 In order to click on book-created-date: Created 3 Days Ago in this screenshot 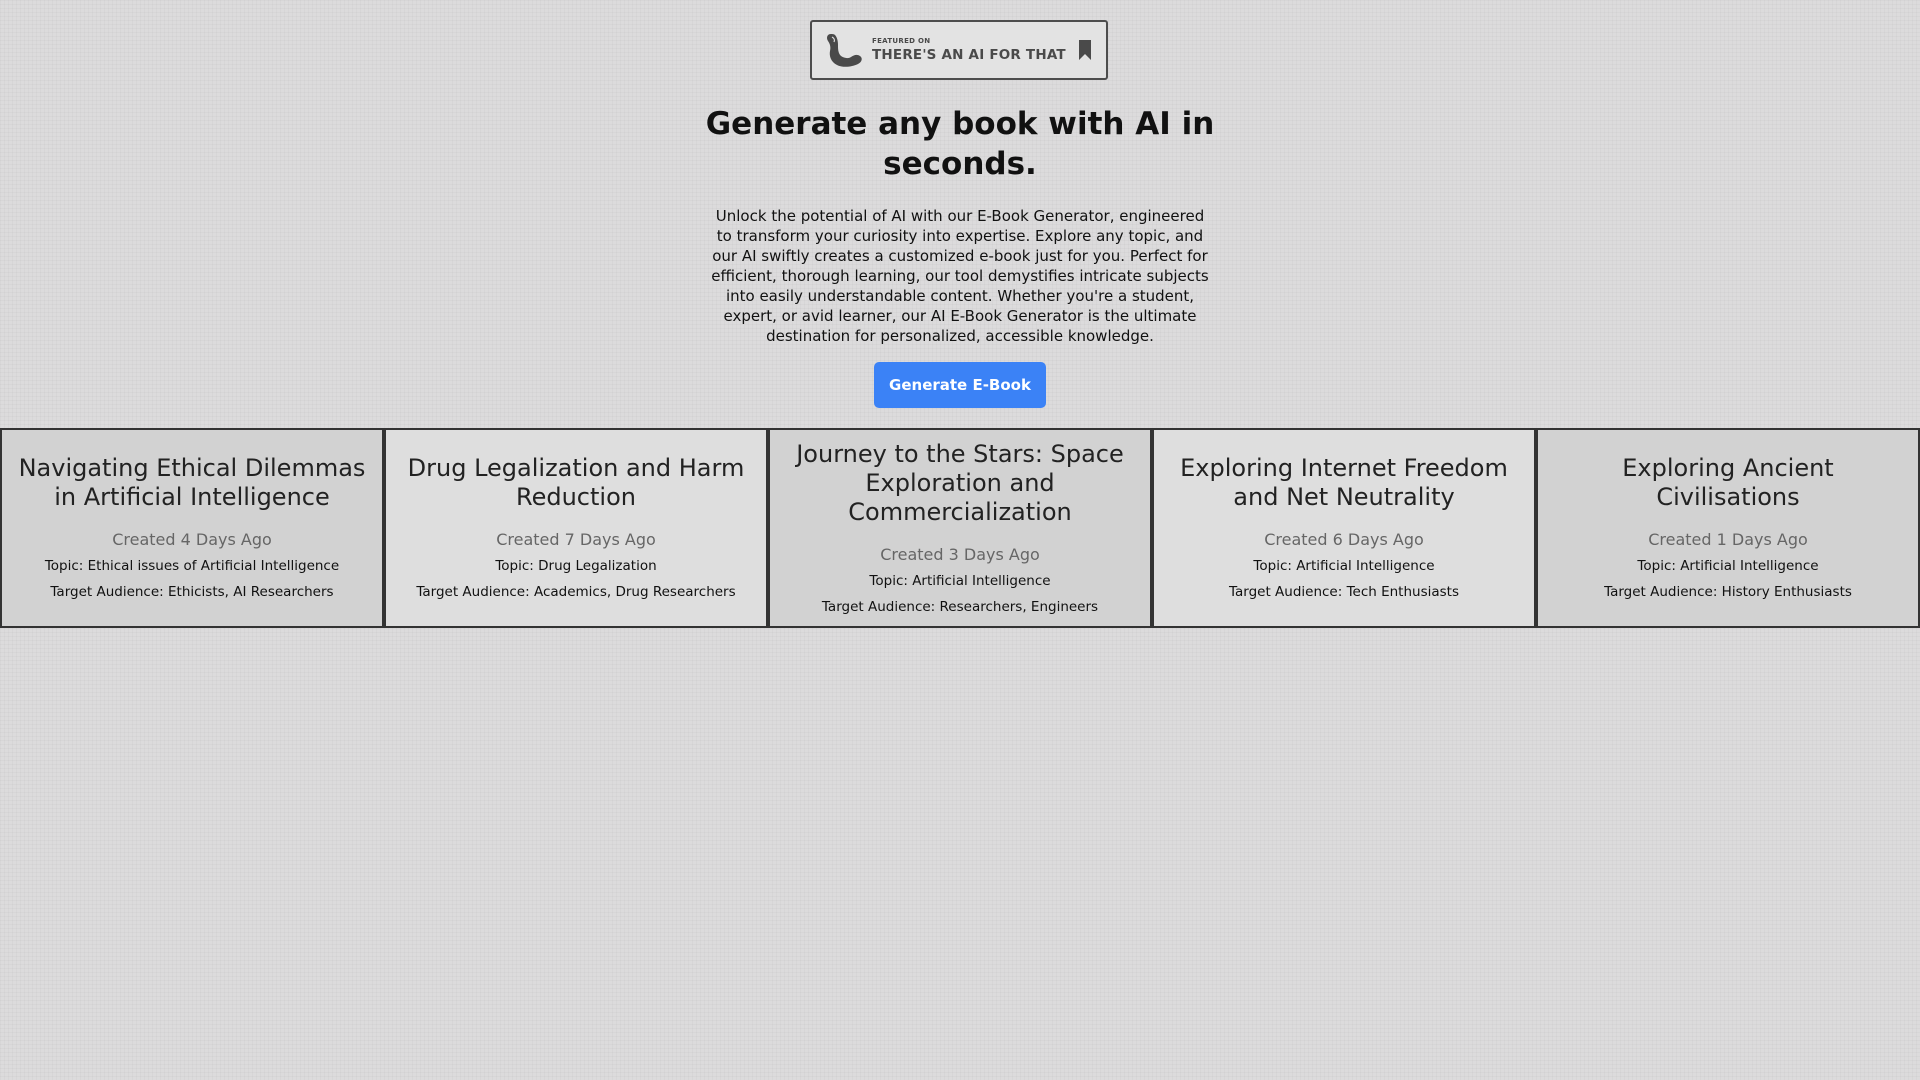, I will do `click(960, 554)`.